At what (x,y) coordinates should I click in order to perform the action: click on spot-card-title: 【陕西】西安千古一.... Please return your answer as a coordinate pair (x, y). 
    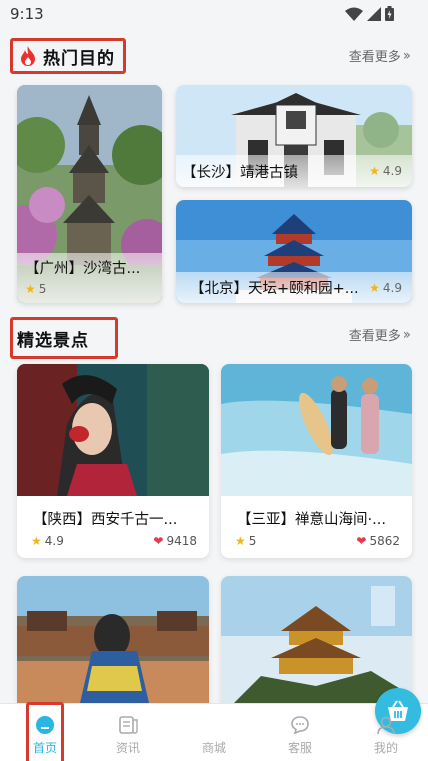
    Looking at the image, I should click on (105, 520).